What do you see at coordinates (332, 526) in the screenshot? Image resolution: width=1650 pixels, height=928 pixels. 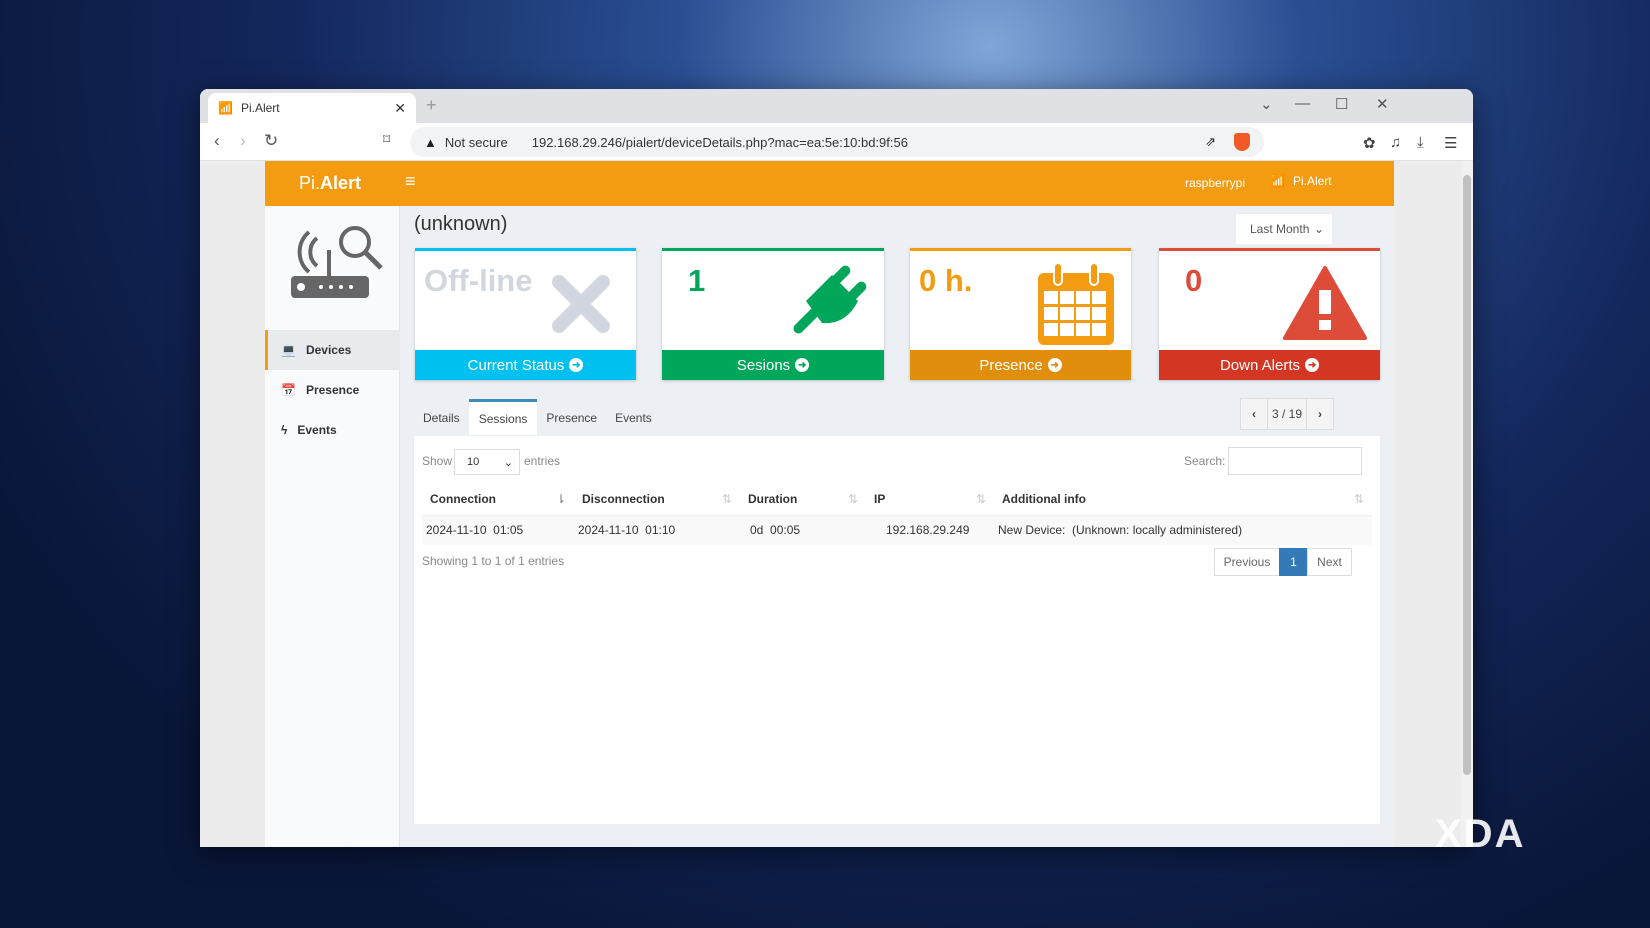 I see `sidebar: 💻 Devices 📅 Presence ϟ Events` at bounding box center [332, 526].